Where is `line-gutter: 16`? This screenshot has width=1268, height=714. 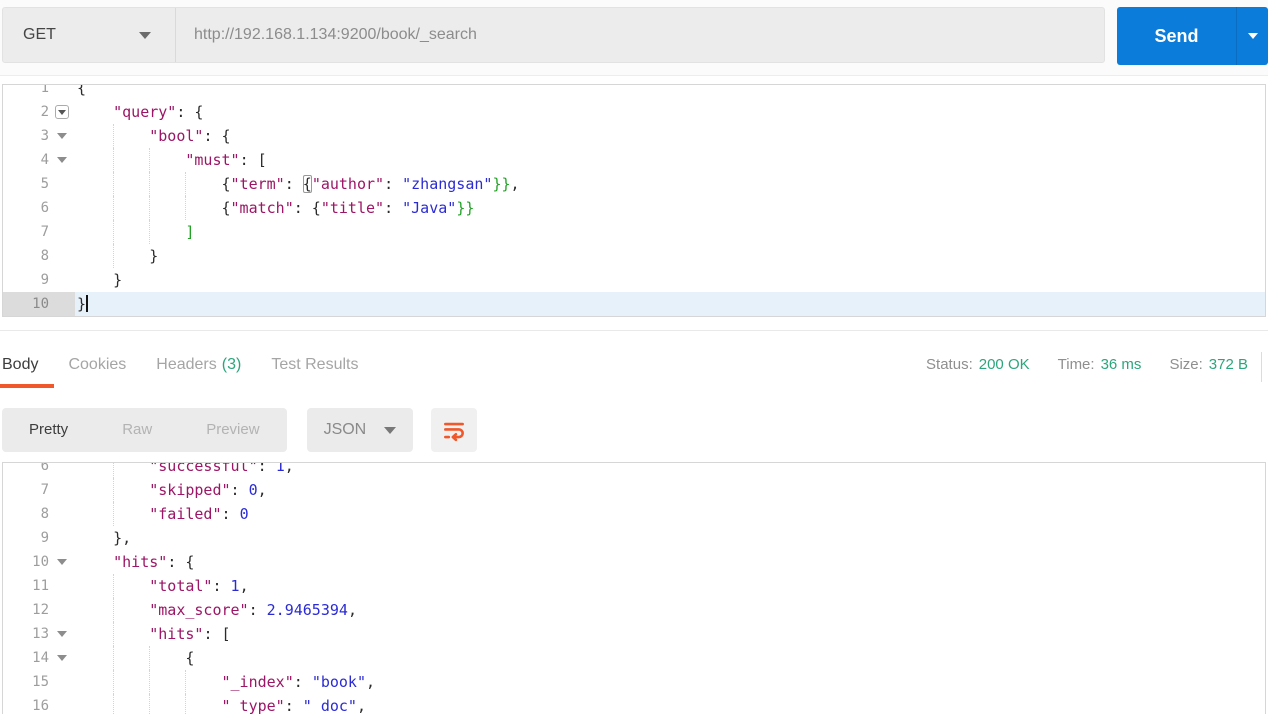 line-gutter: 16 is located at coordinates (39, 704).